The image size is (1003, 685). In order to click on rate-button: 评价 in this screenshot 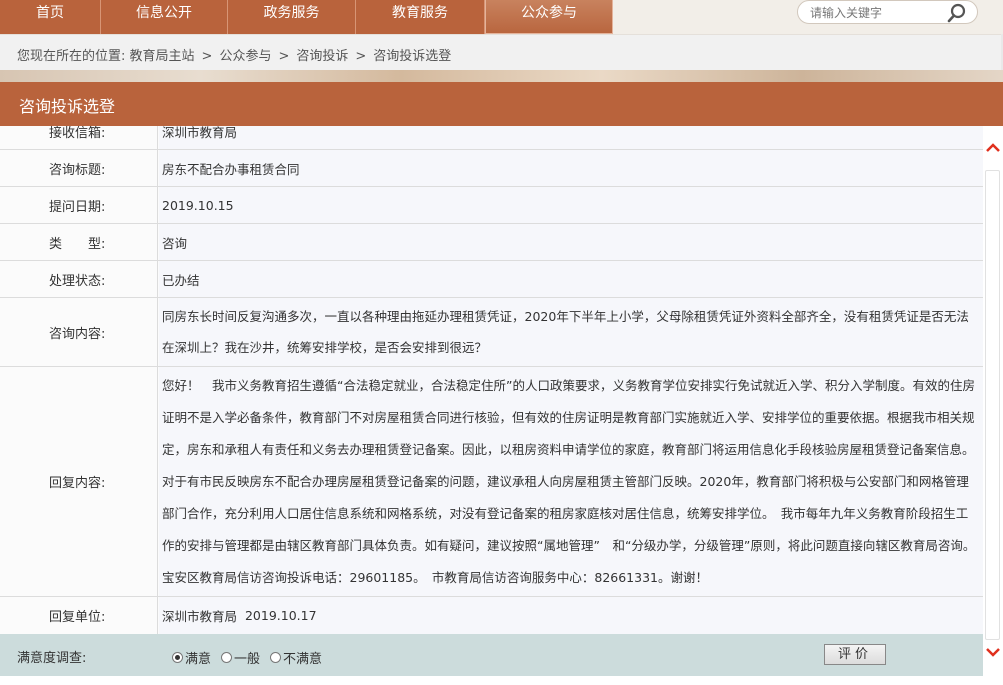, I will do `click(855, 654)`.